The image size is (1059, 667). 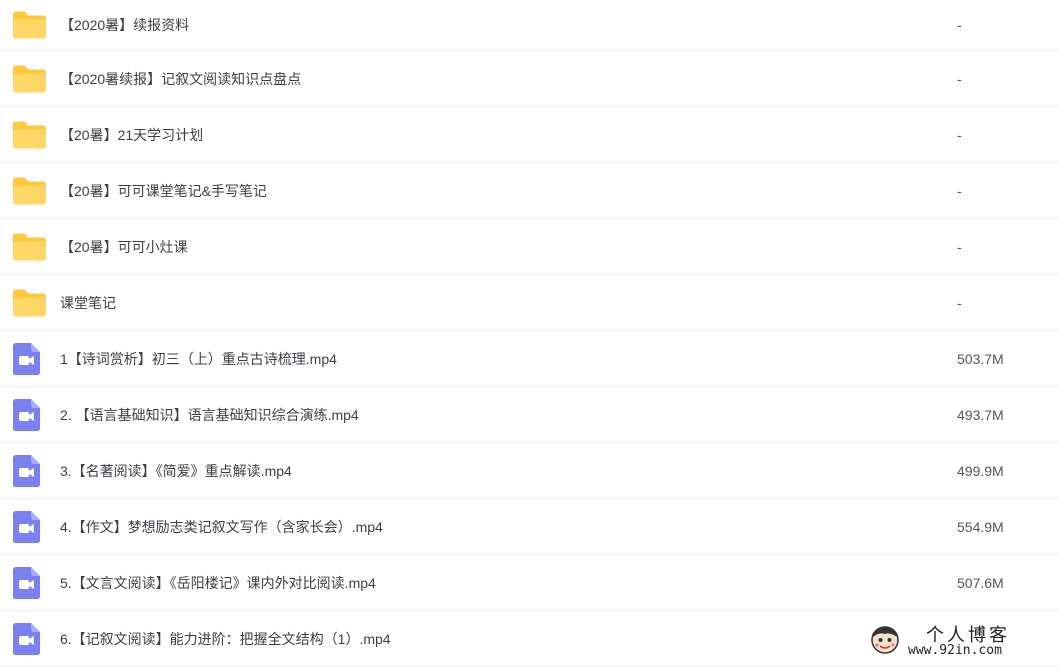 I want to click on file-name: 1【诗词赏析】初三（上）重点古诗梳理.mp4, so click(x=198, y=358).